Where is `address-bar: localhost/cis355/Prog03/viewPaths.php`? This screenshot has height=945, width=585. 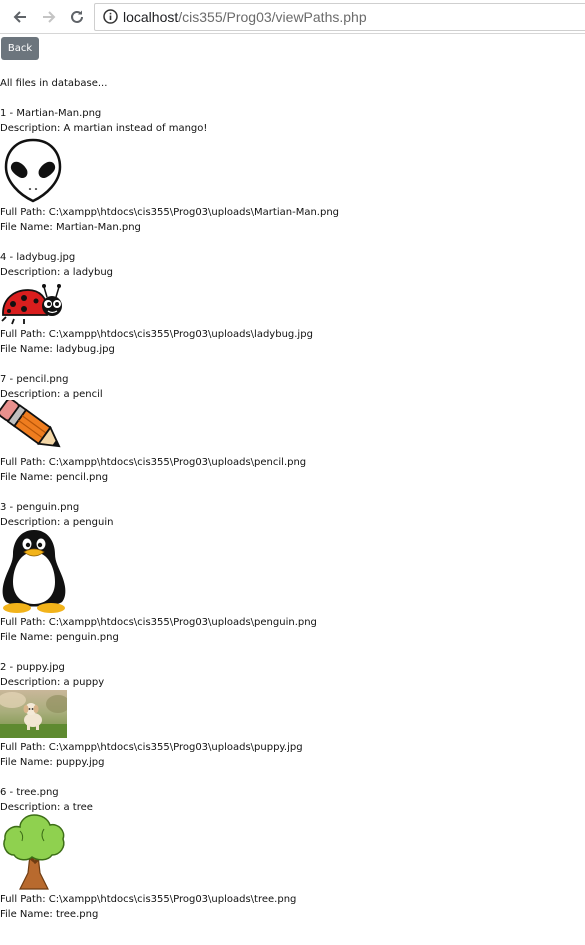
address-bar: localhost/cis355/Prog03/viewPaths.php is located at coordinates (339, 17).